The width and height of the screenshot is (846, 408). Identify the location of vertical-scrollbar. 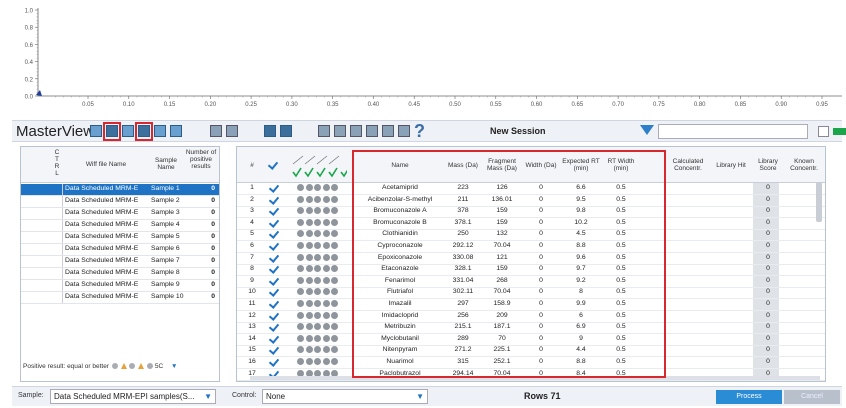
(819, 202).